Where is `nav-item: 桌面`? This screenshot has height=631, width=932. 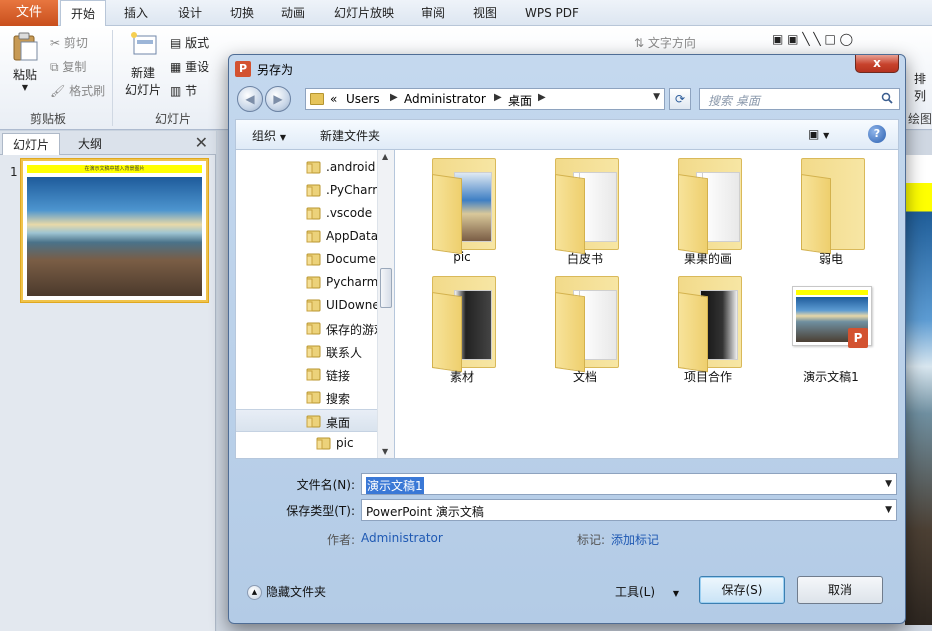 nav-item: 桌面 is located at coordinates (307, 420).